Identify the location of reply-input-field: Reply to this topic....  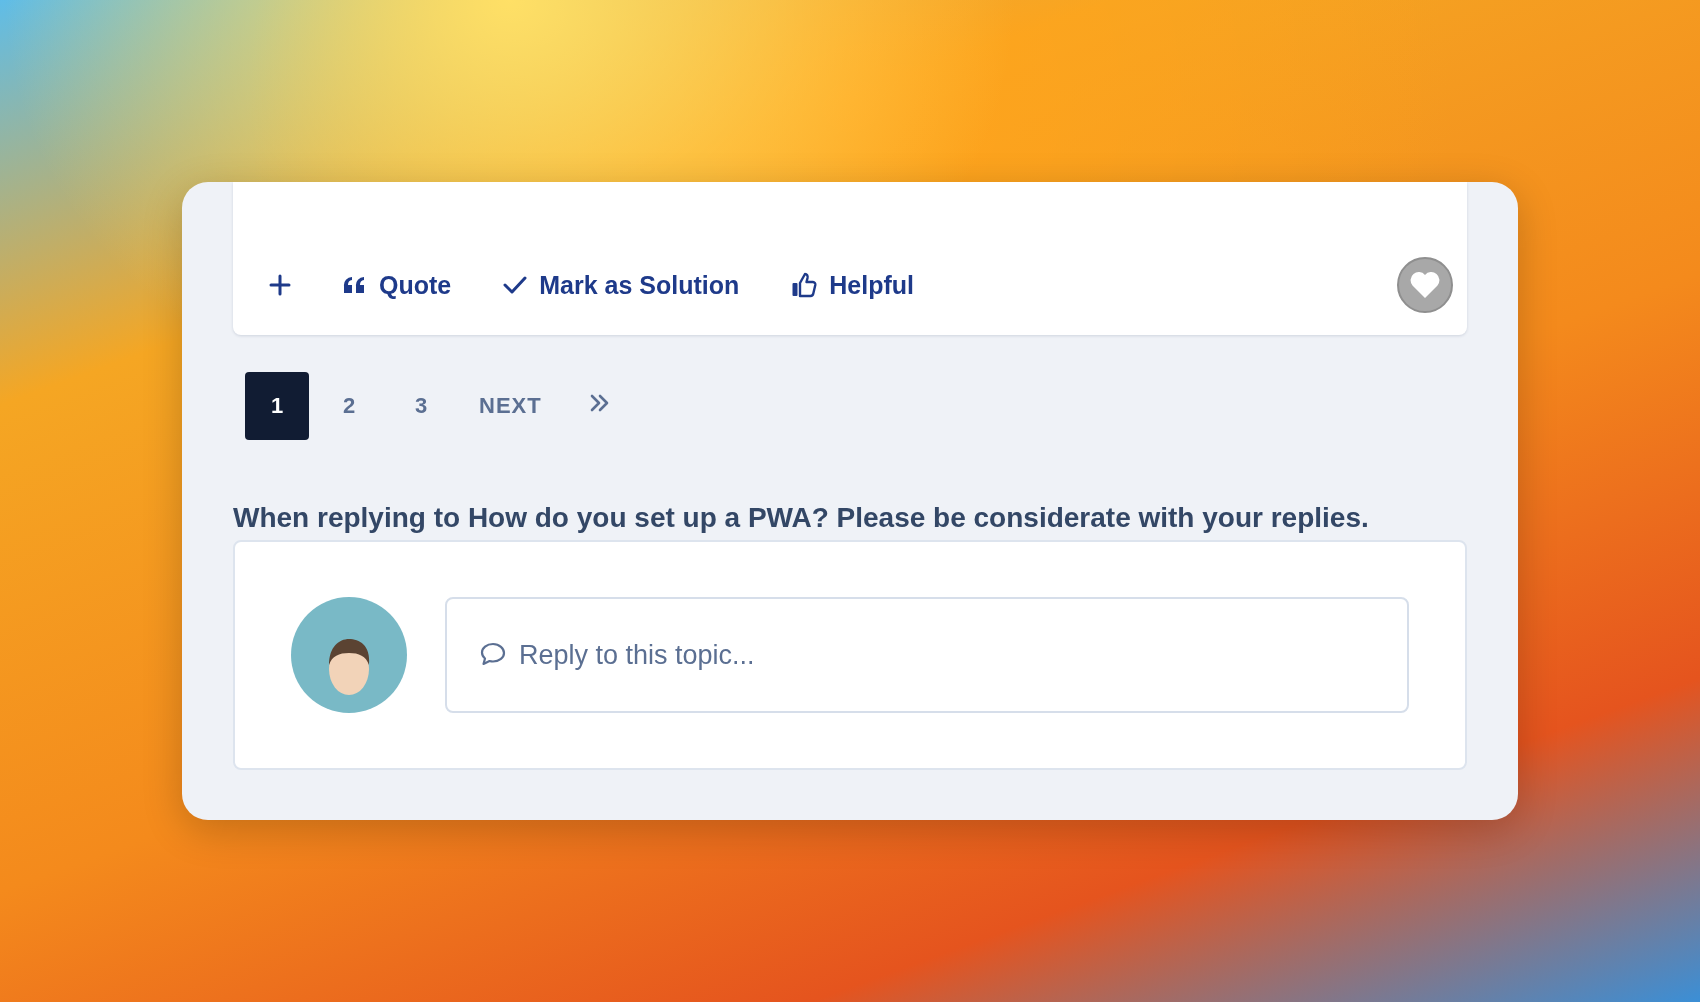
(927, 655).